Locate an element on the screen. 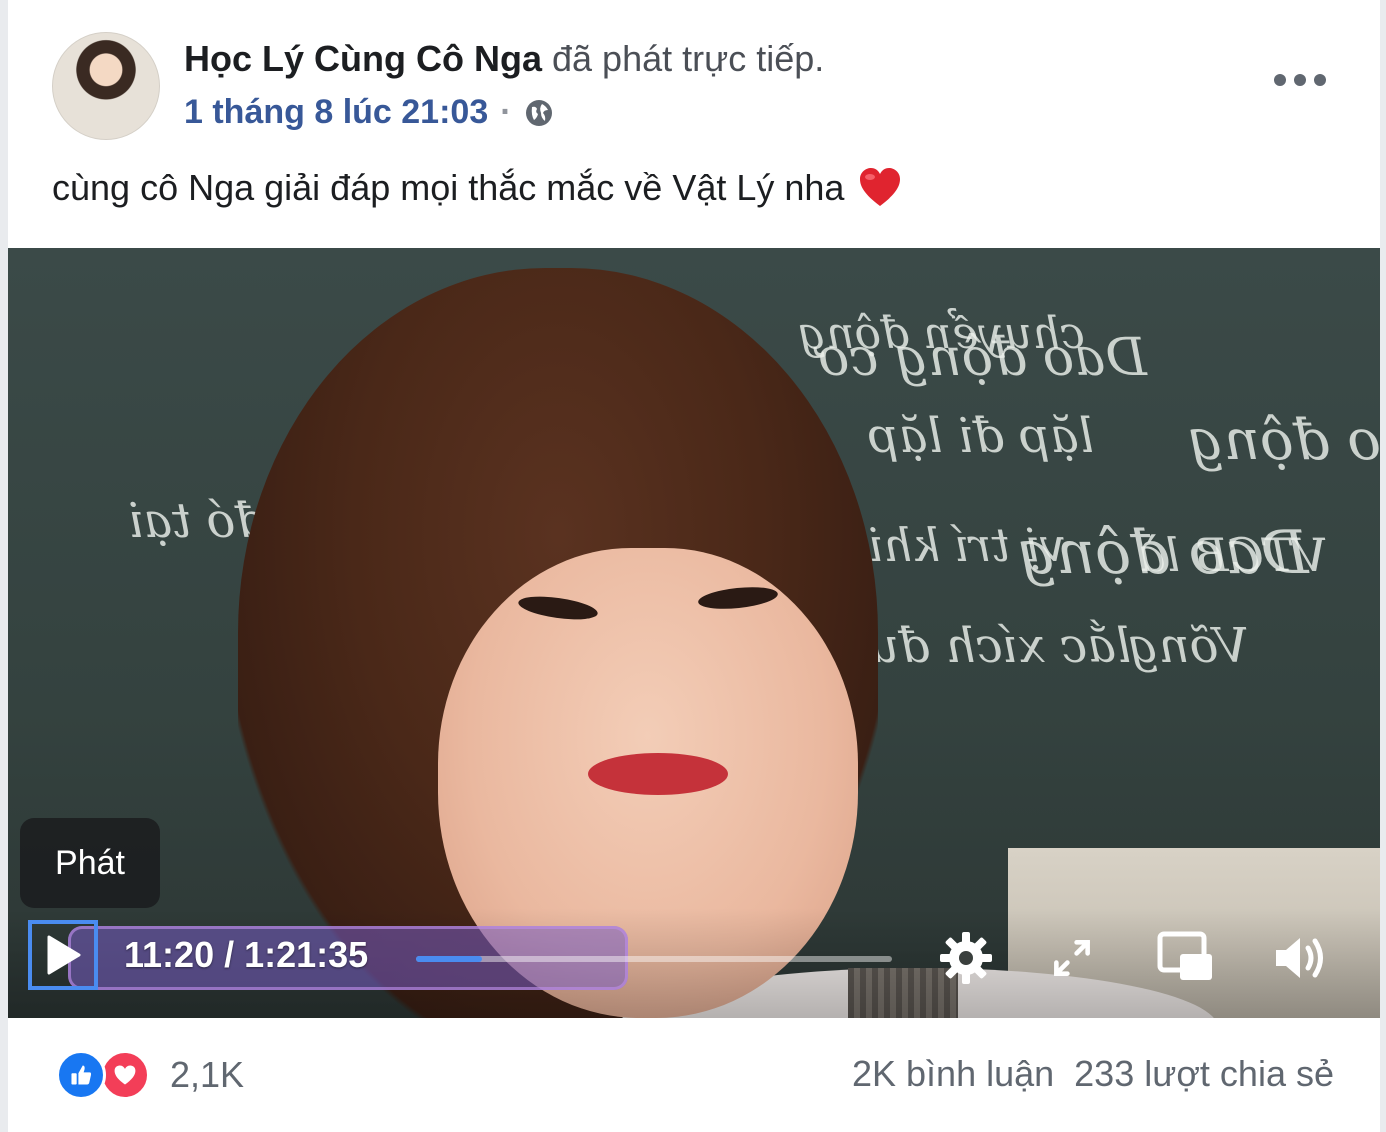  picture-in-picture-icon is located at coordinates (1184, 955).